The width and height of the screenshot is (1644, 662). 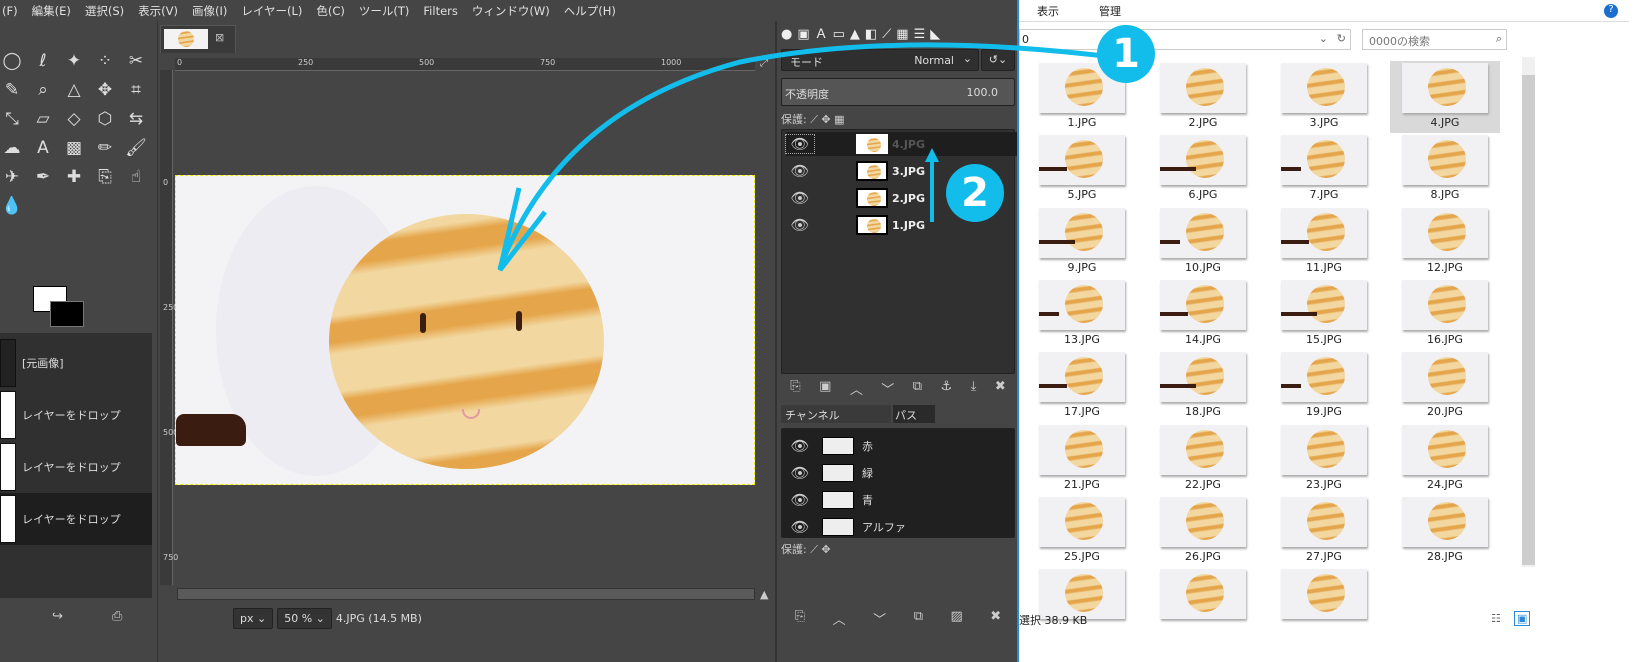 I want to click on merge-down-icon: ⤓, so click(x=974, y=388).